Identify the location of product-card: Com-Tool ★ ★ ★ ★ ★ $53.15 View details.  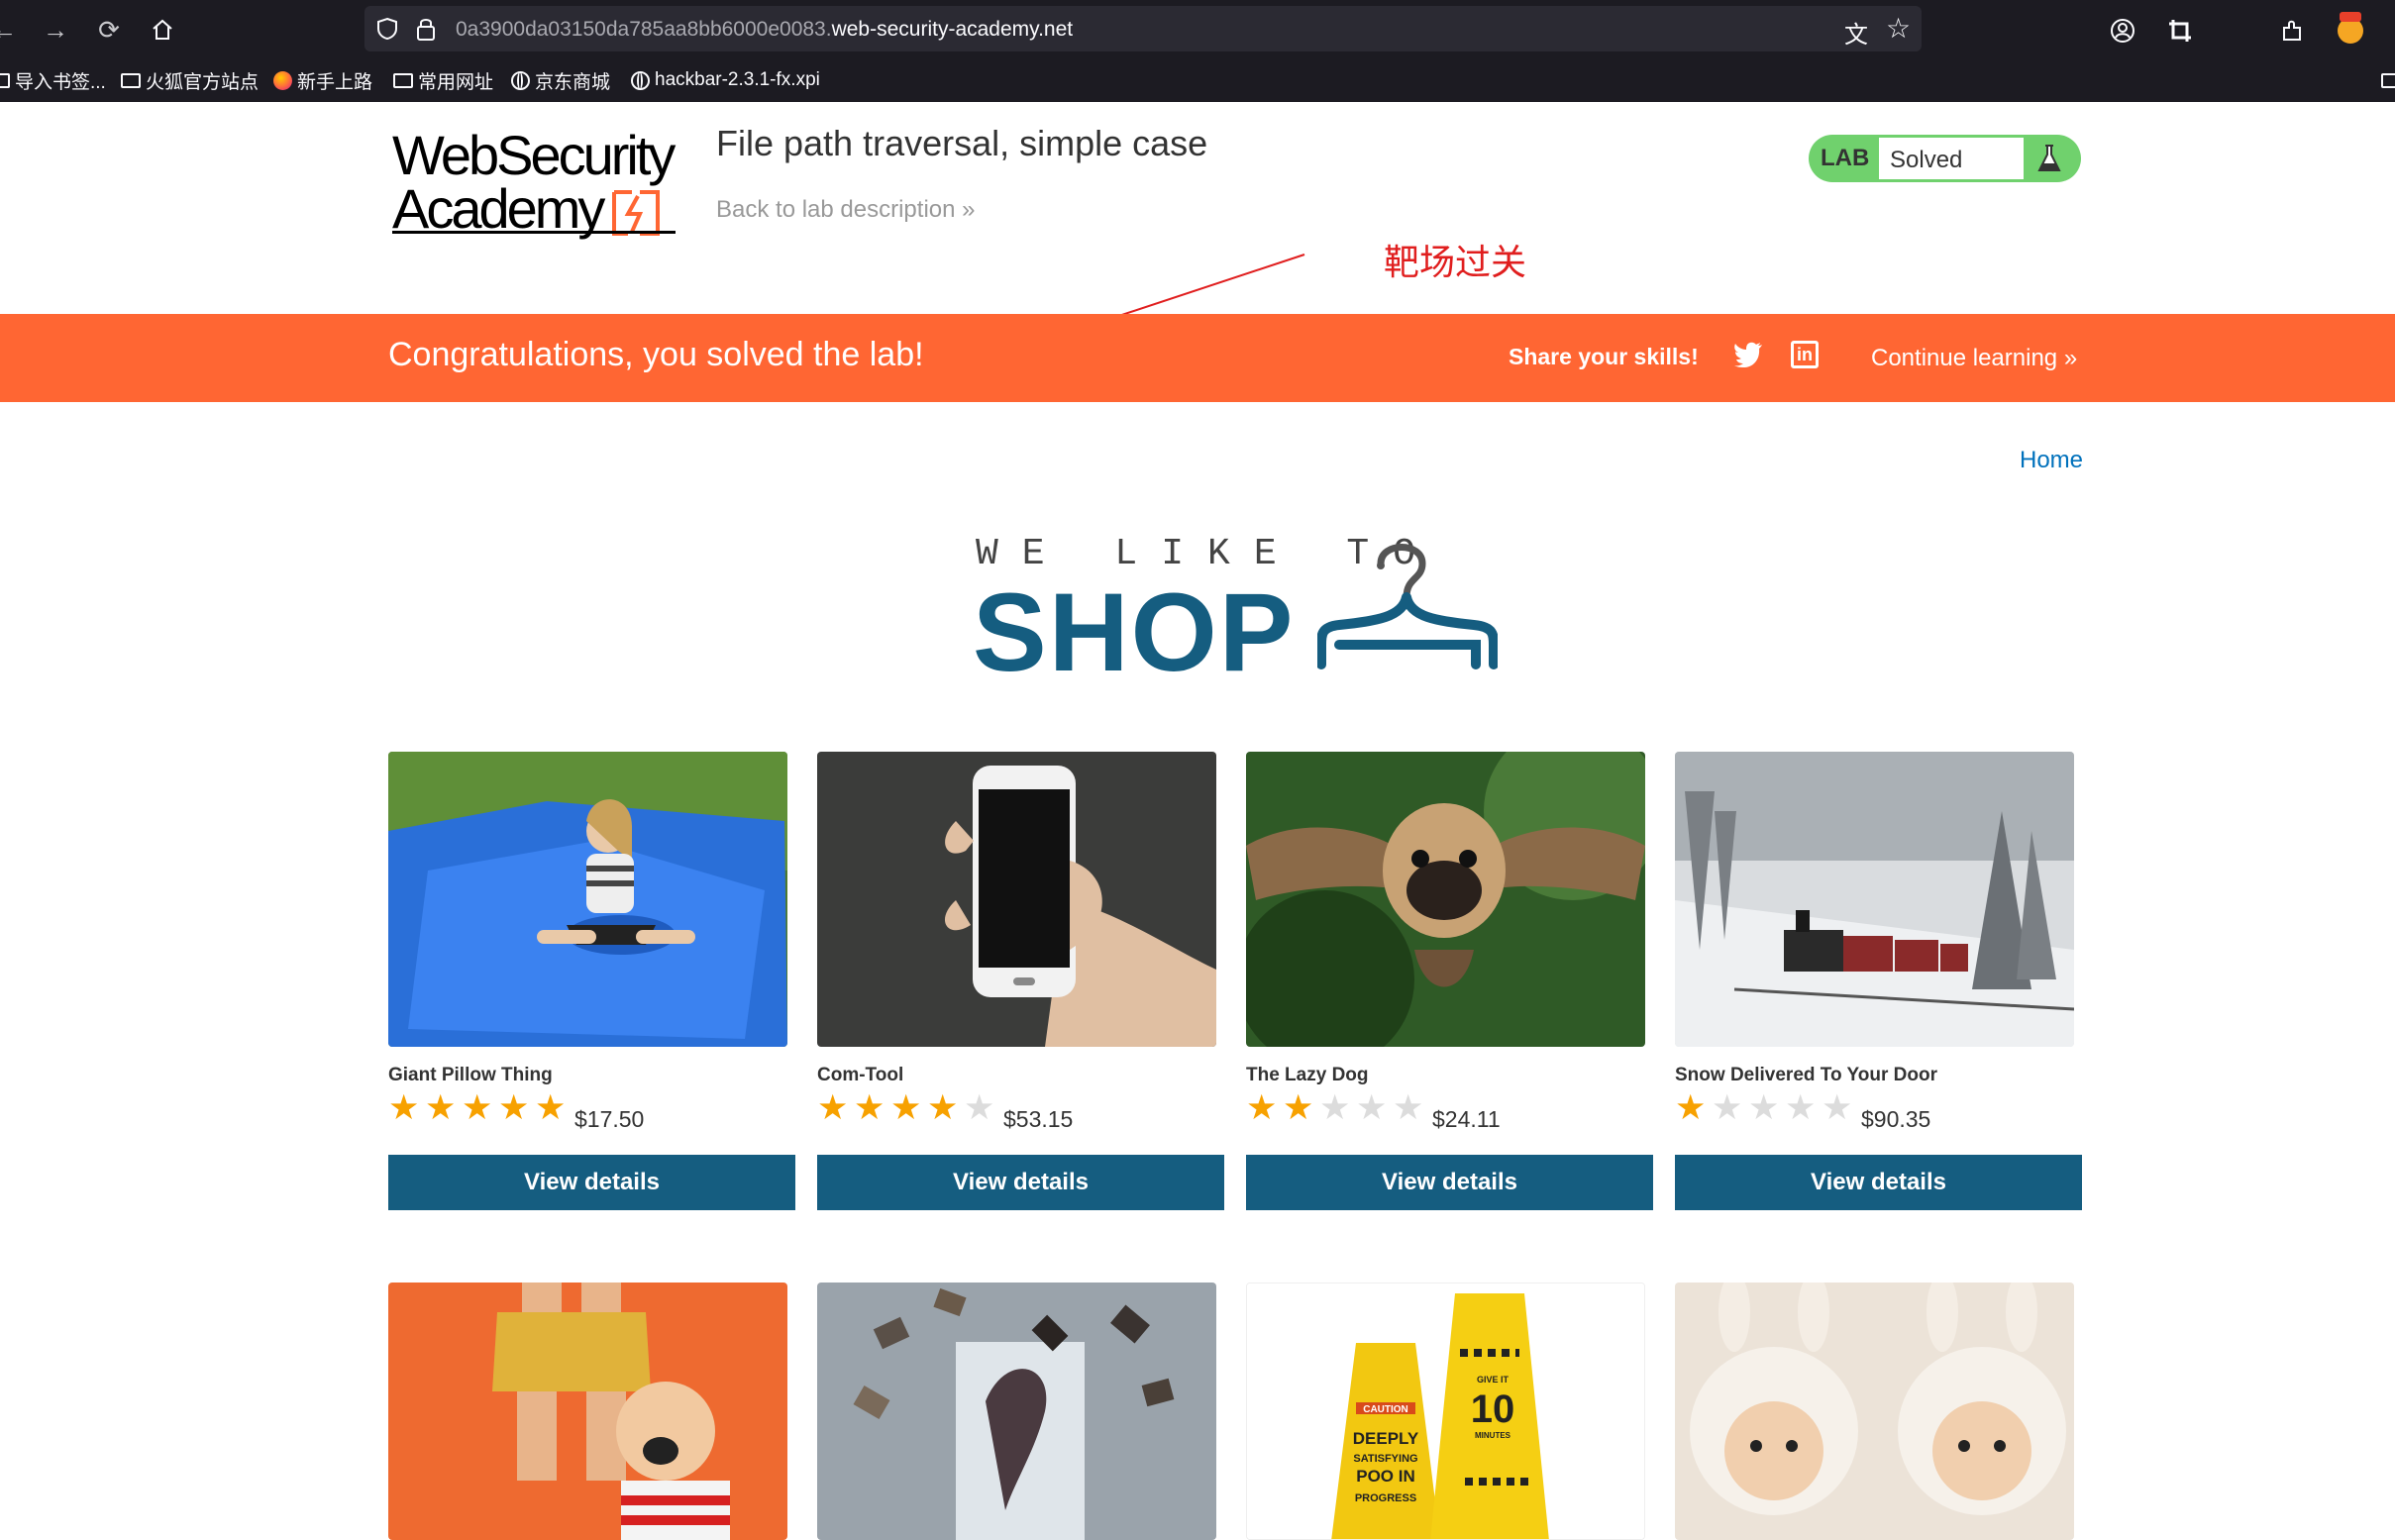
(1020, 982).